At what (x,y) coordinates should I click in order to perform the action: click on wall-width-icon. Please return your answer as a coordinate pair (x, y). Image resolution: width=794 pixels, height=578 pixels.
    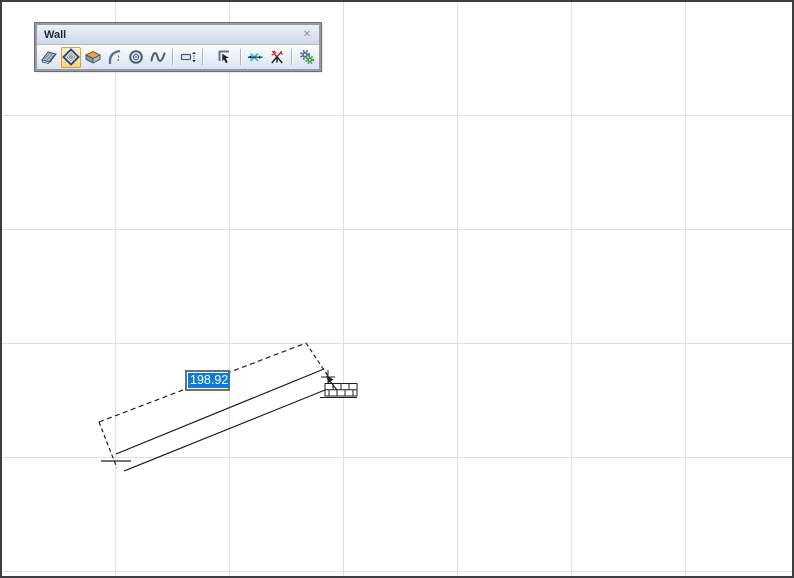
    Looking at the image, I should click on (188, 57).